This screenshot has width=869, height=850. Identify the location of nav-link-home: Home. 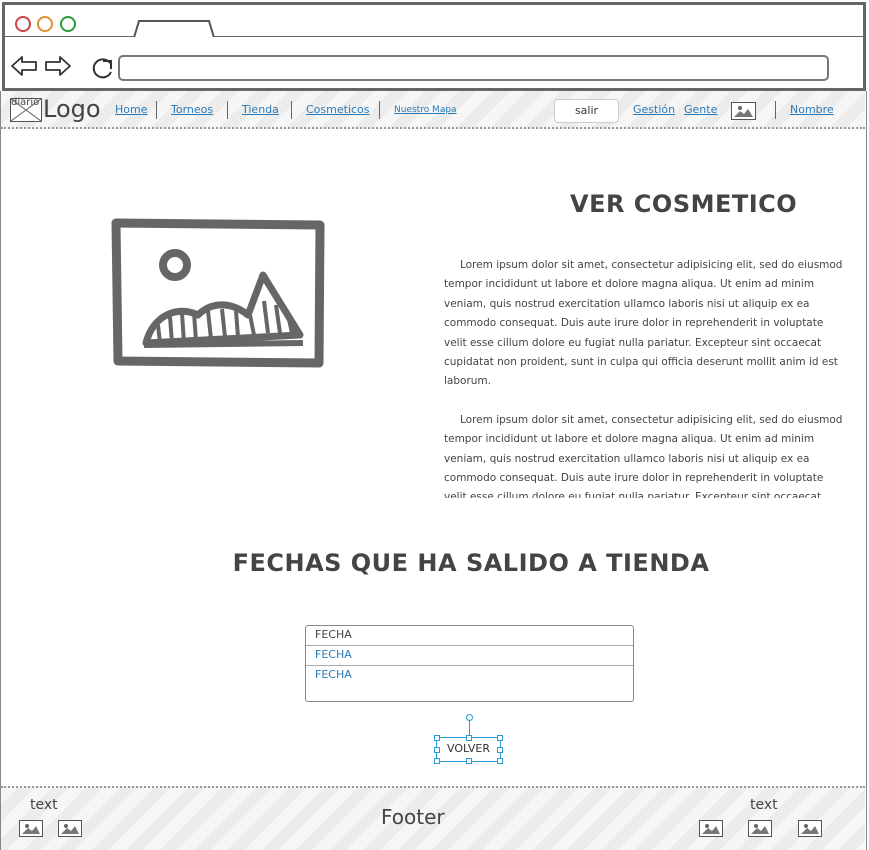
(131, 109).